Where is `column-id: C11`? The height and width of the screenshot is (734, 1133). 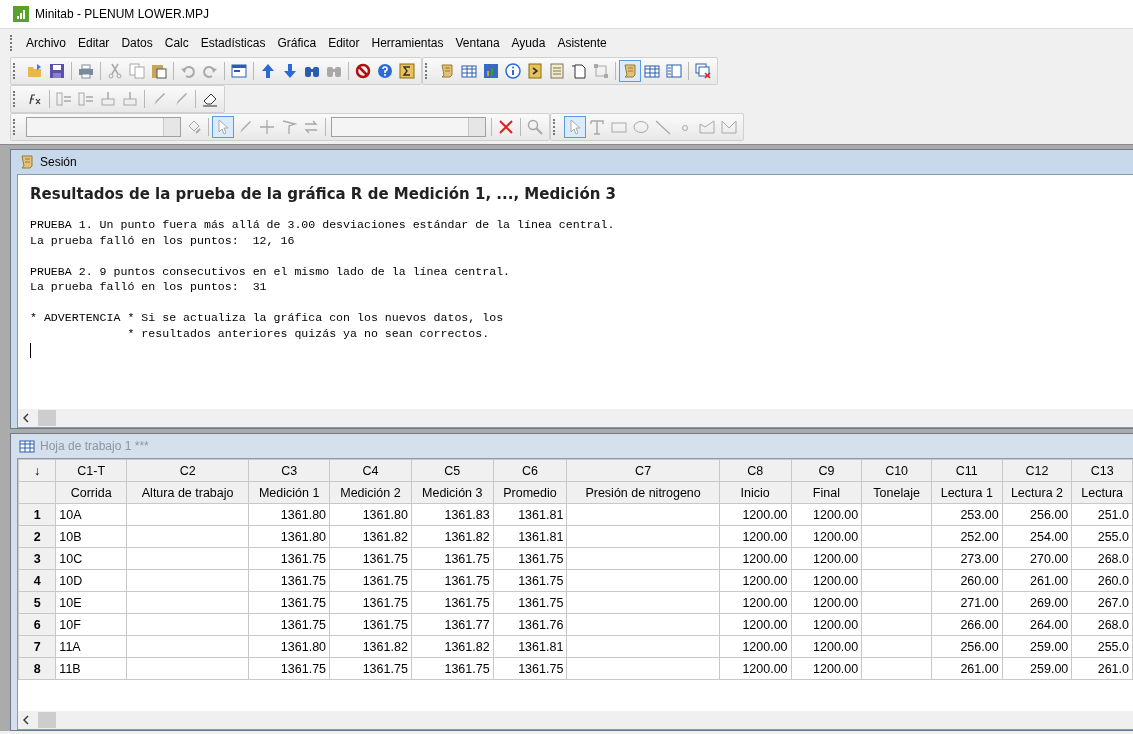
column-id: C11 is located at coordinates (967, 470).